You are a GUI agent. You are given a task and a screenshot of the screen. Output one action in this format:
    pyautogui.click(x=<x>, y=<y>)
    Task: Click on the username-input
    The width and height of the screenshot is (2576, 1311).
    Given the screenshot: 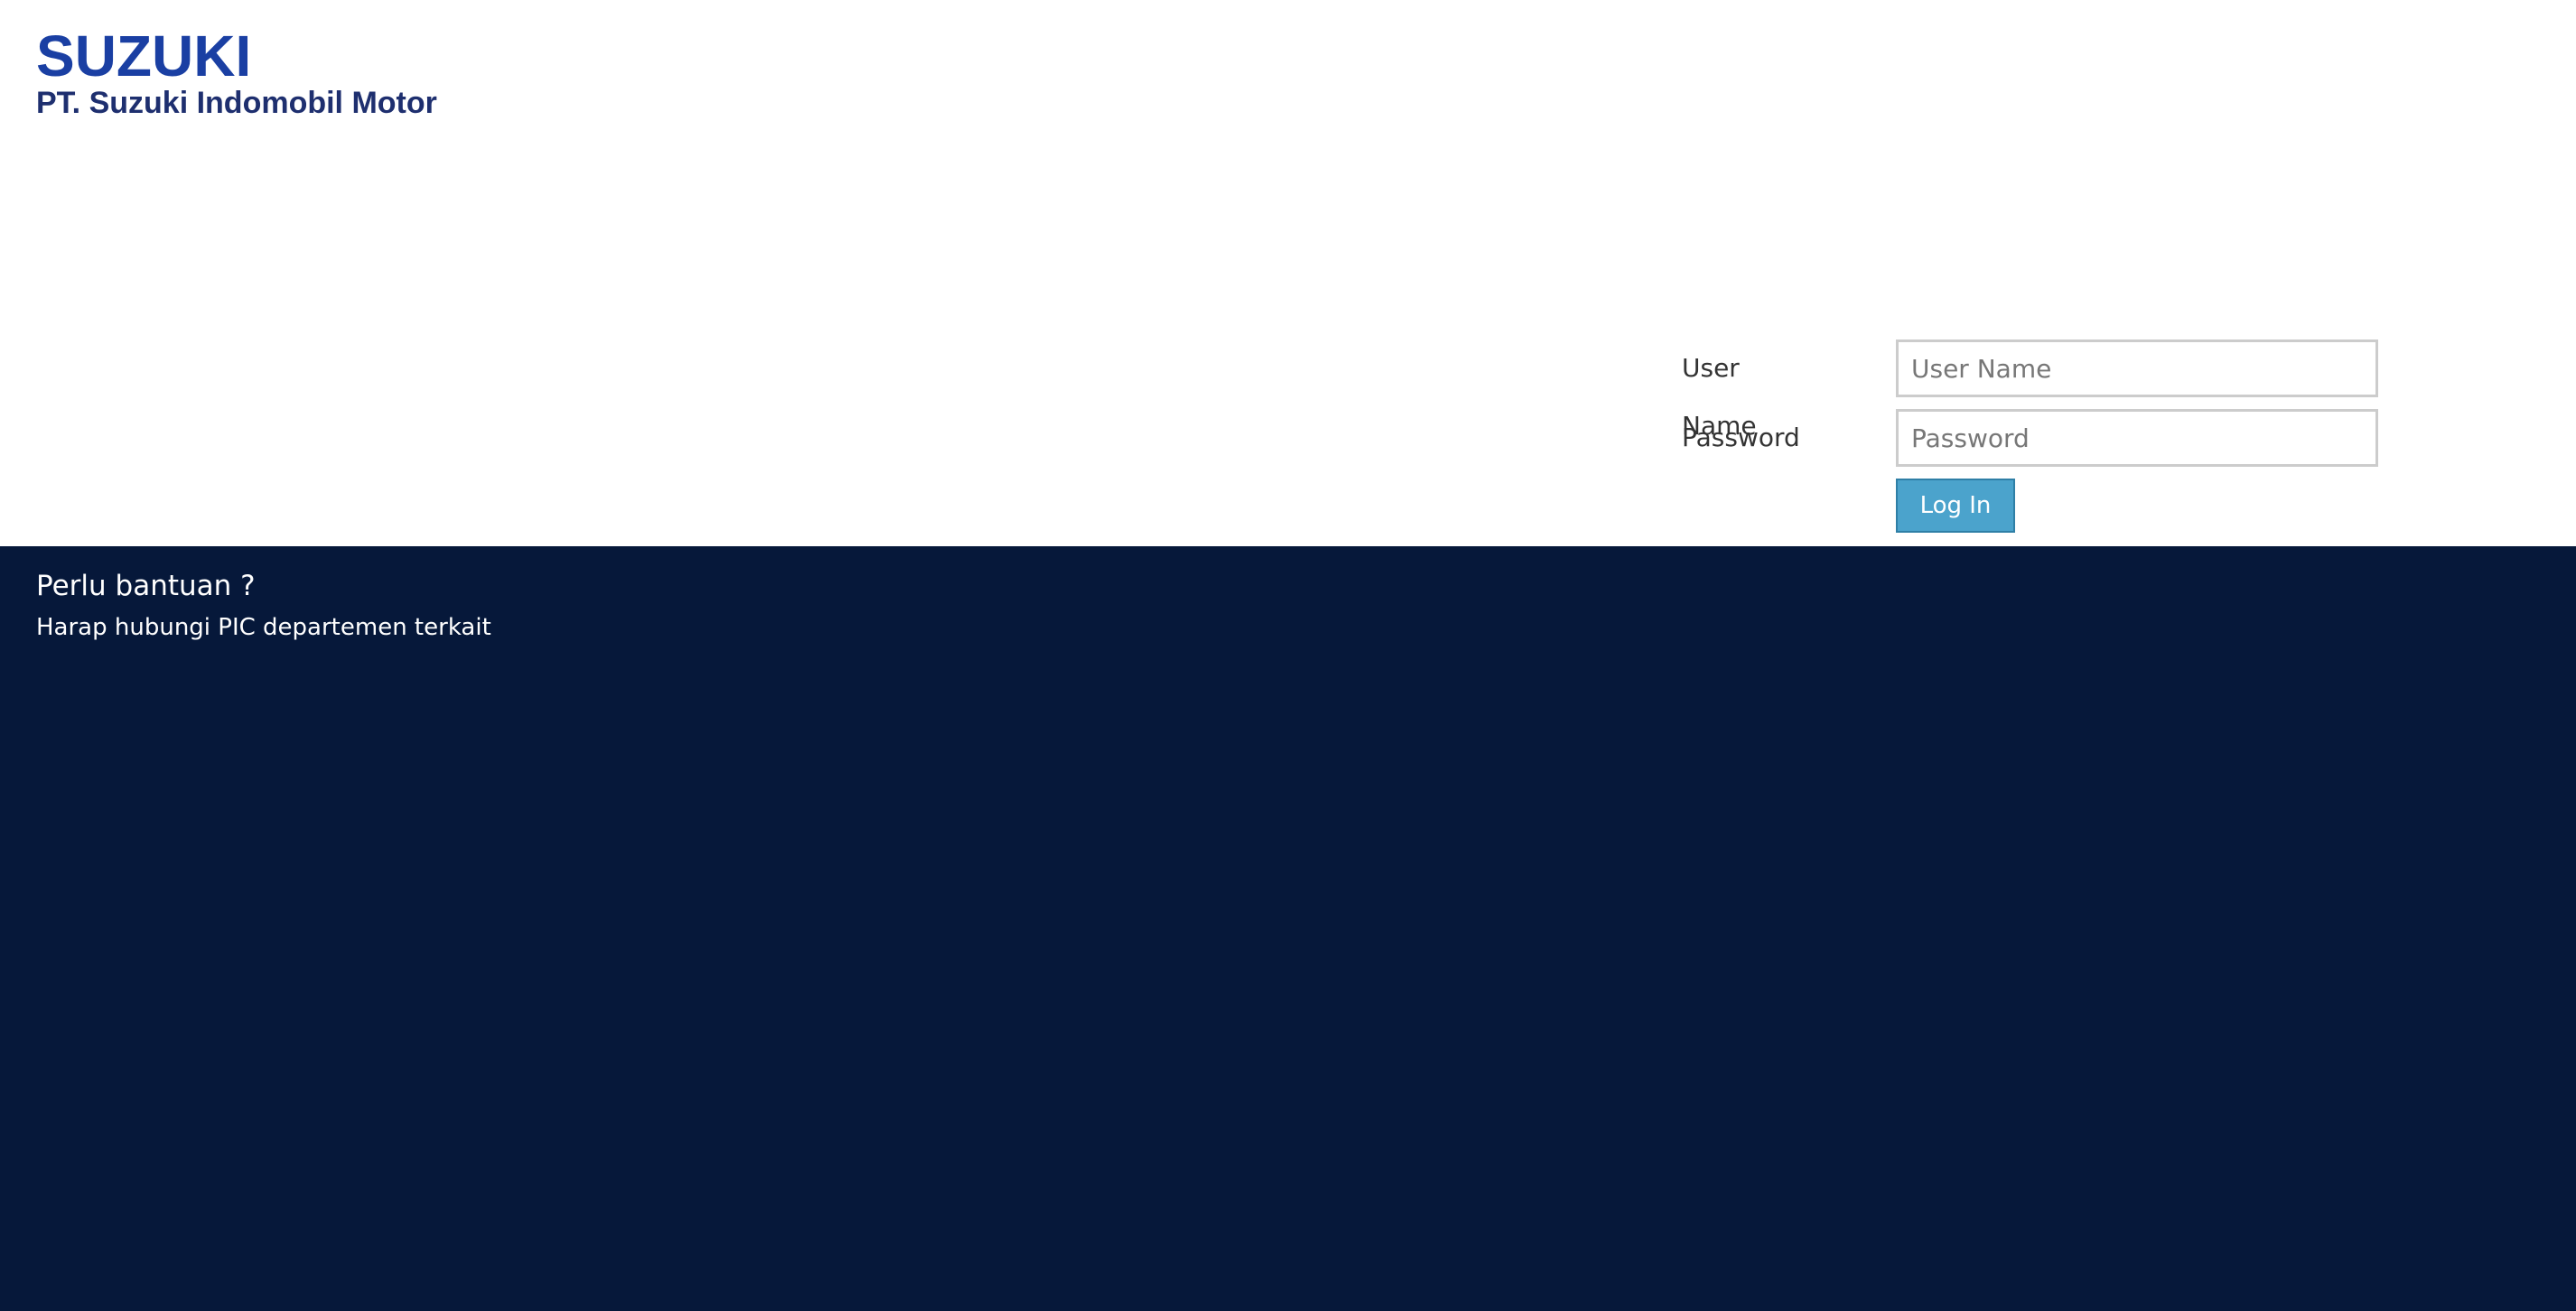 What is the action you would take?
    pyautogui.click(x=2137, y=368)
    